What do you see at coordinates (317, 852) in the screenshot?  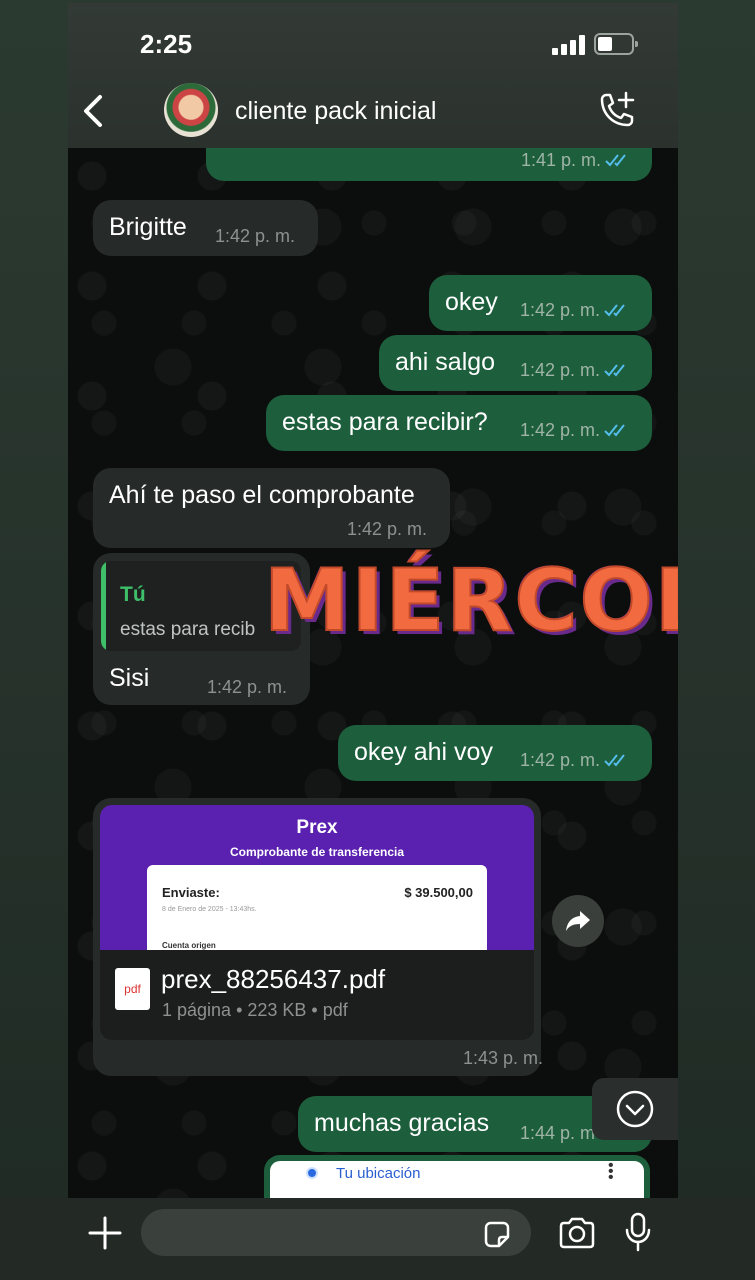 I see `preview-title: Comprobante de transferencia` at bounding box center [317, 852].